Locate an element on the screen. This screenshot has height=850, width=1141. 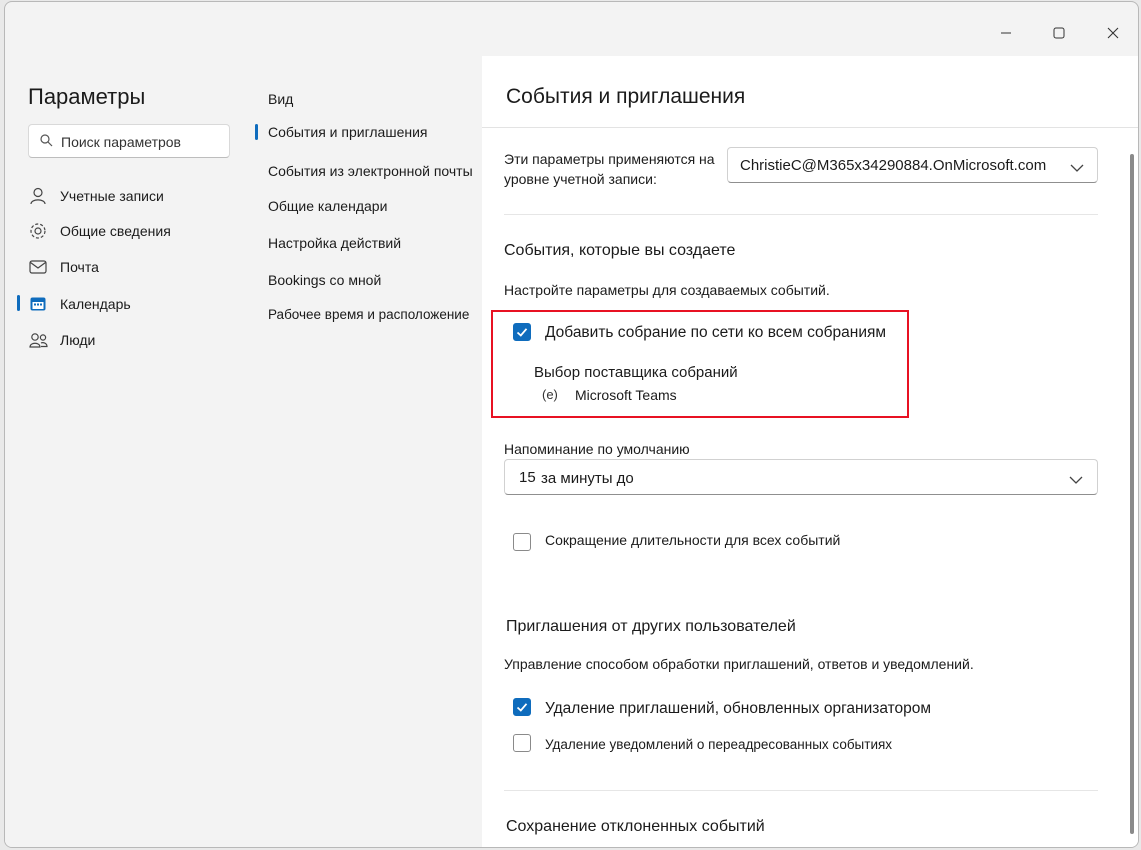
maximize-icon is located at coordinates (1059, 33).